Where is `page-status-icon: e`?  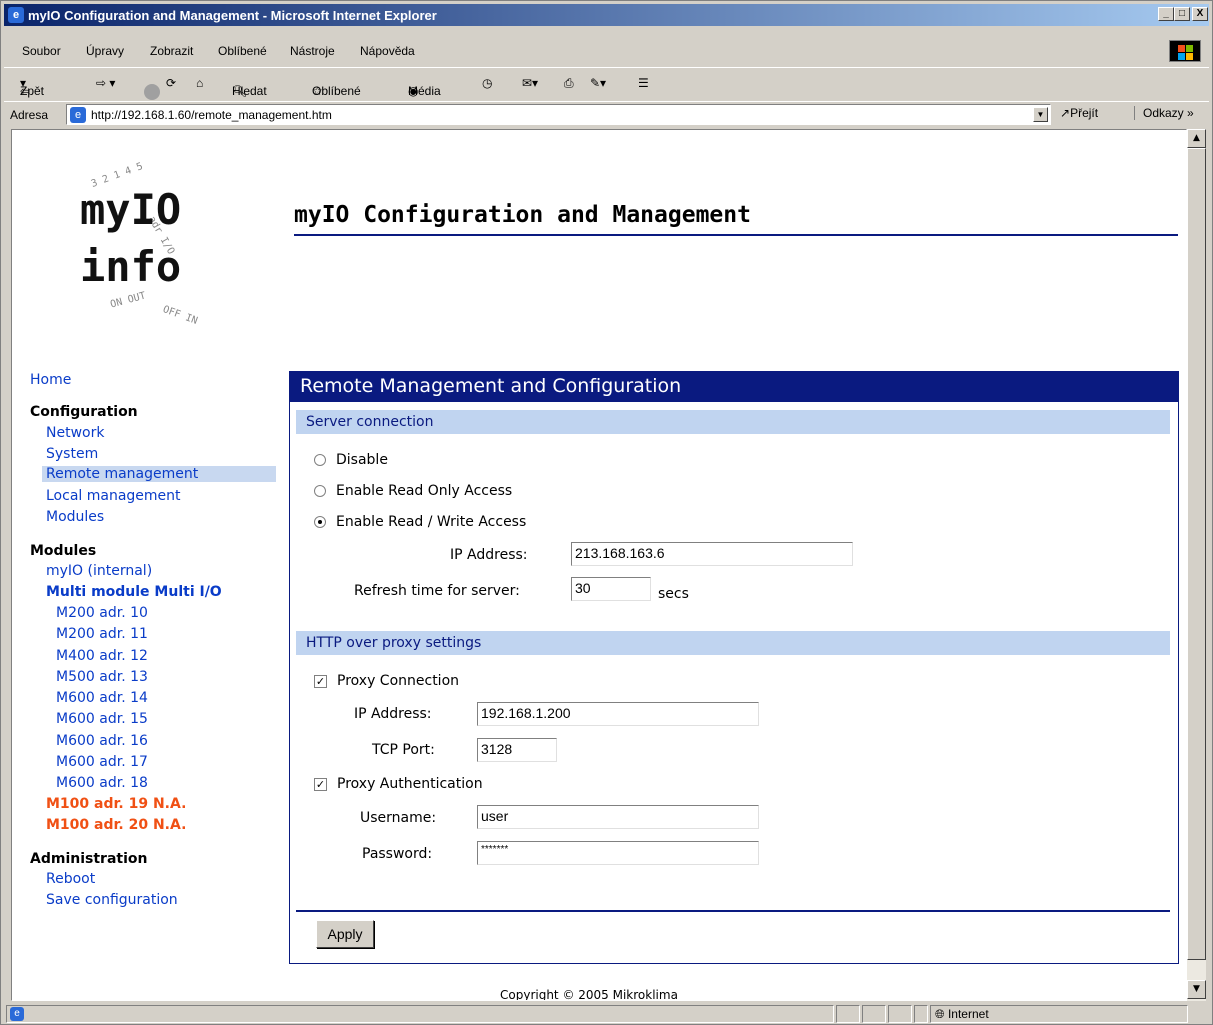
page-status-icon: e is located at coordinates (17, 1014).